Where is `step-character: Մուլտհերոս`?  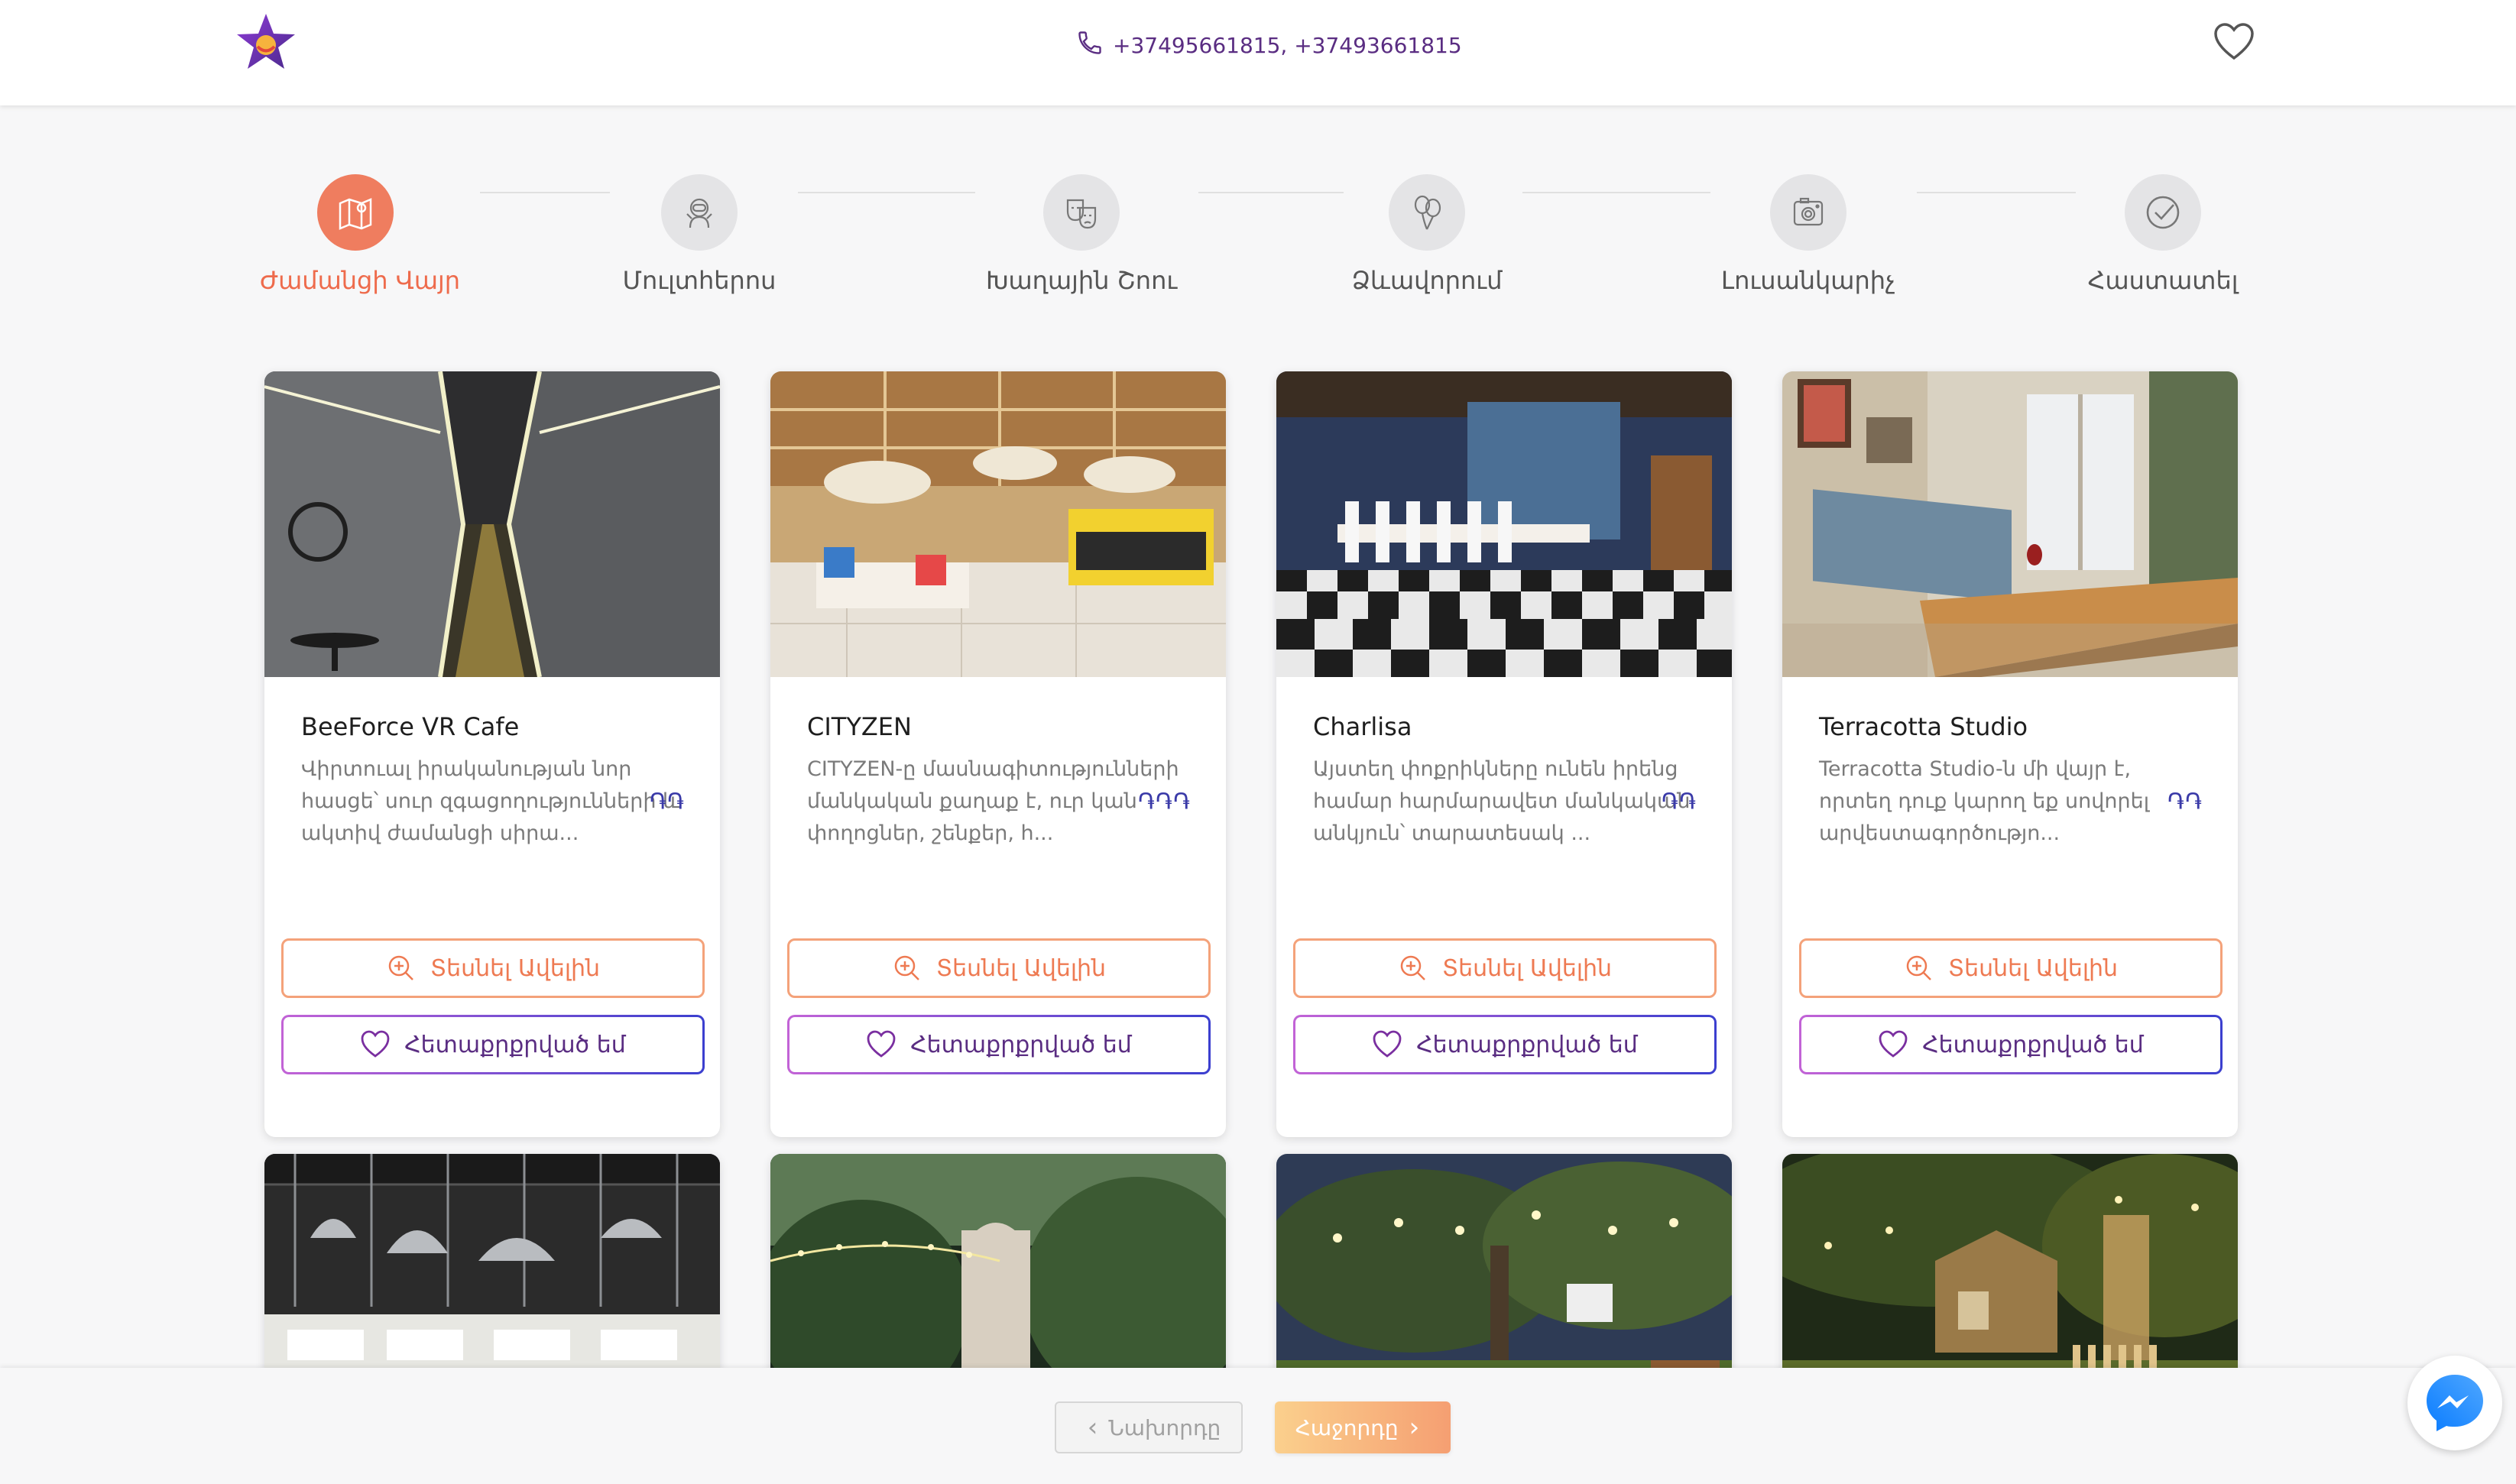
step-character: Մուլտհերոս is located at coordinates (699, 235).